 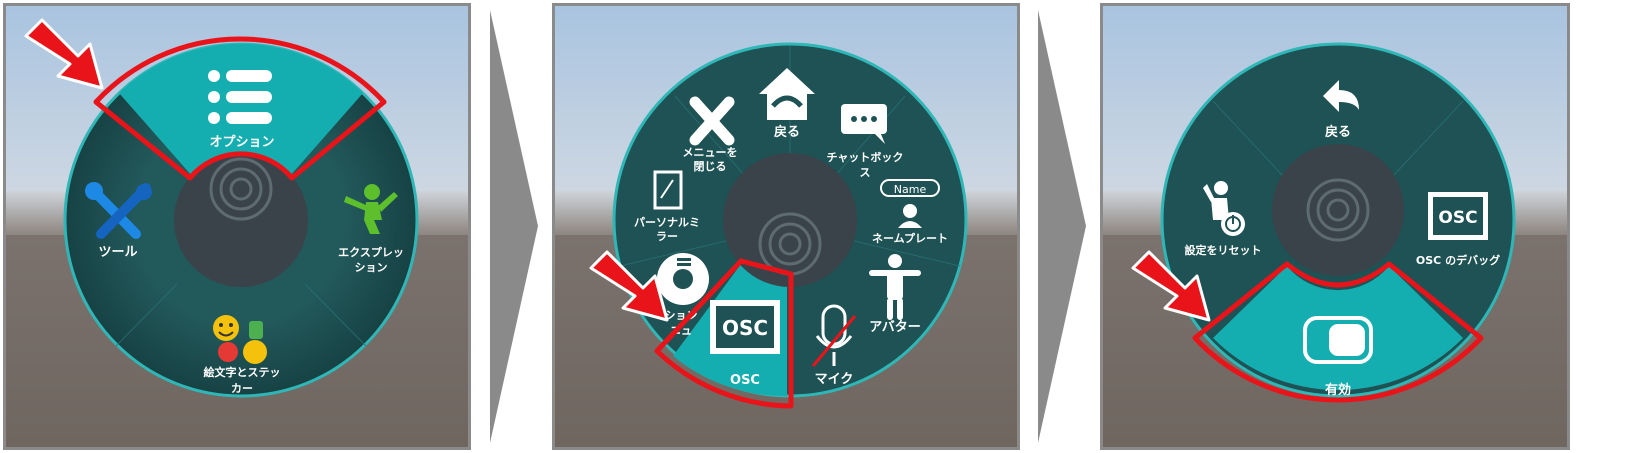 I want to click on enabled-label: 有効, so click(x=1338, y=390).